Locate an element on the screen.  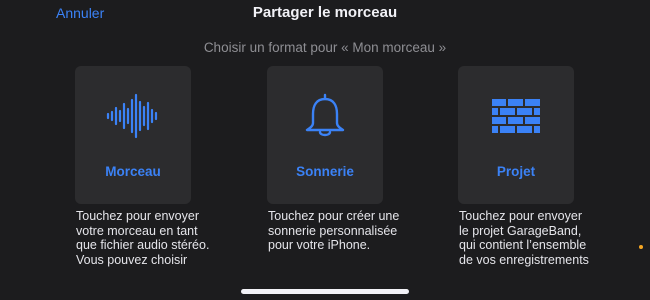
bell-icon is located at coordinates (325, 116).